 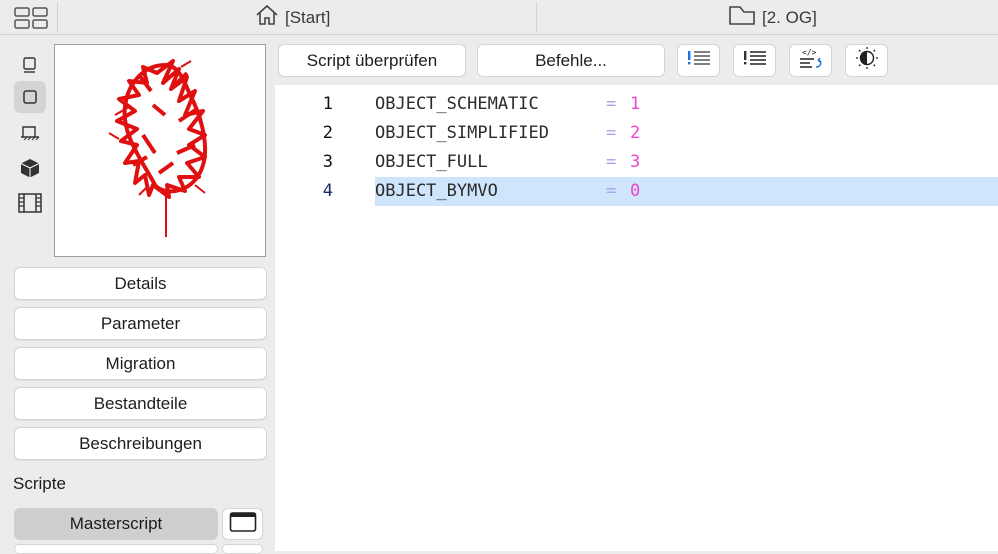 I want to click on check-script-button: Script überprüfen, so click(x=372, y=60).